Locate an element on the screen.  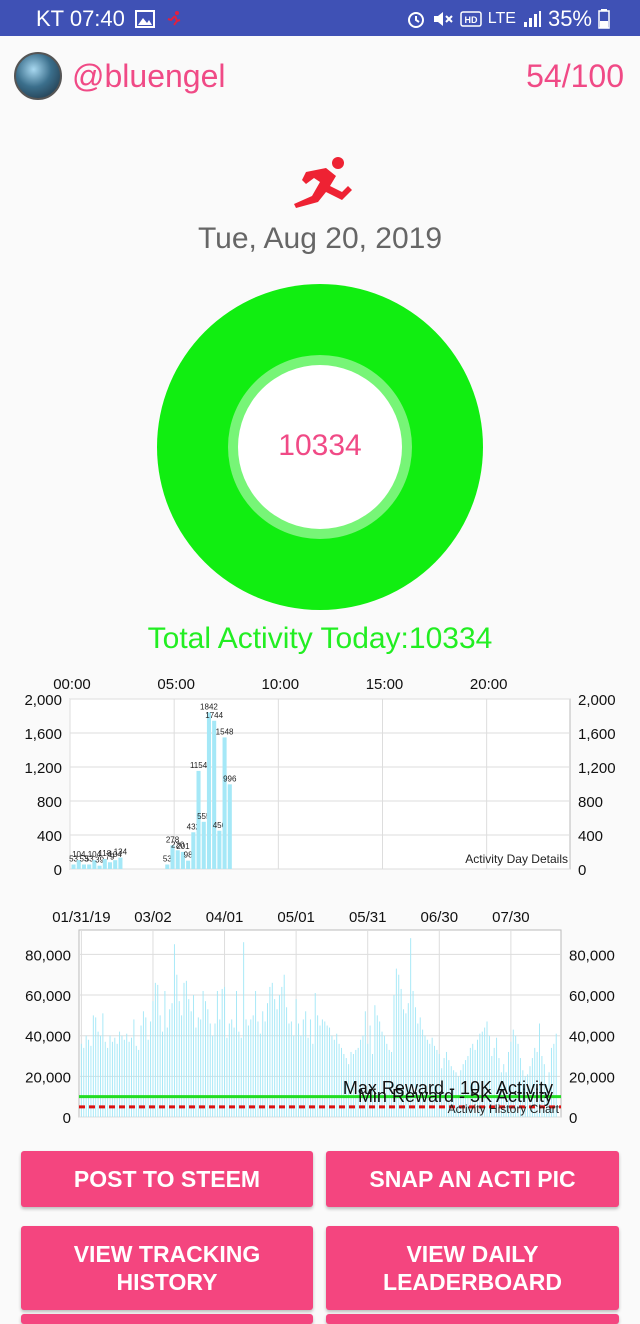
day-chart-ytick-right: 0 is located at coordinates (582, 870).